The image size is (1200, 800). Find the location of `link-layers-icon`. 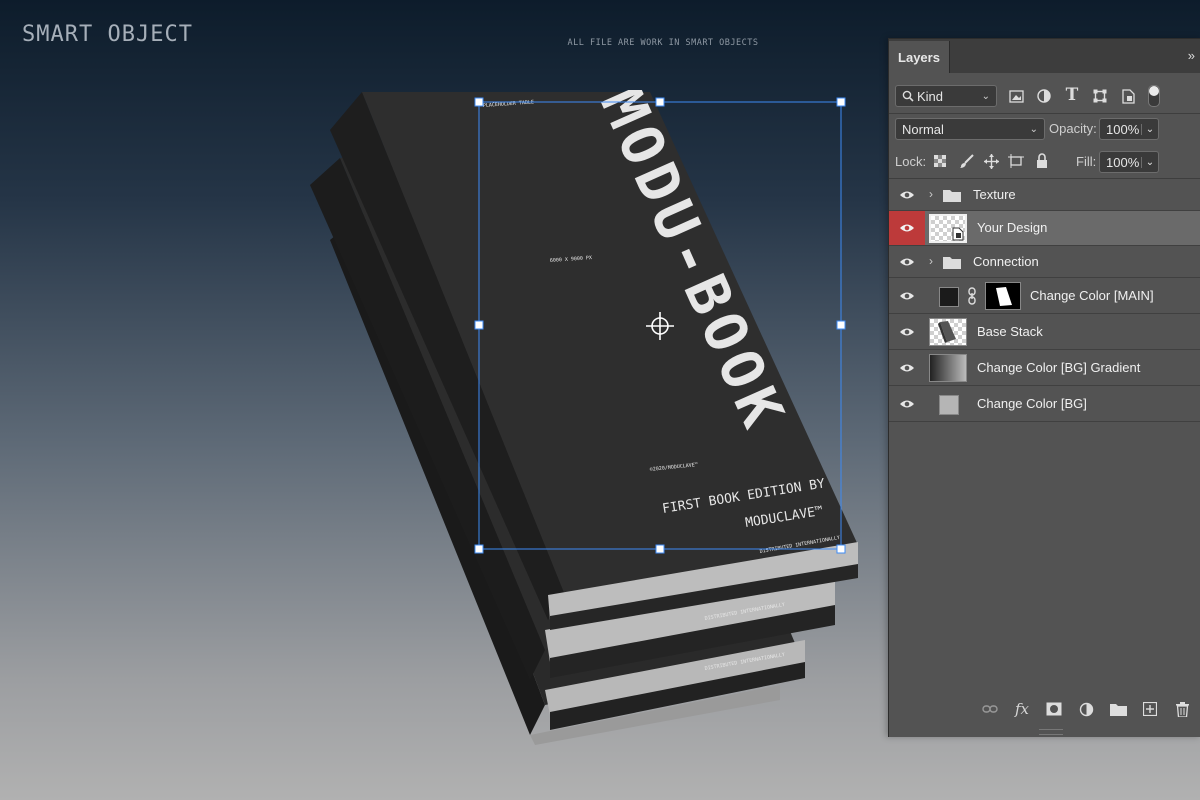

link-layers-icon is located at coordinates (990, 709).